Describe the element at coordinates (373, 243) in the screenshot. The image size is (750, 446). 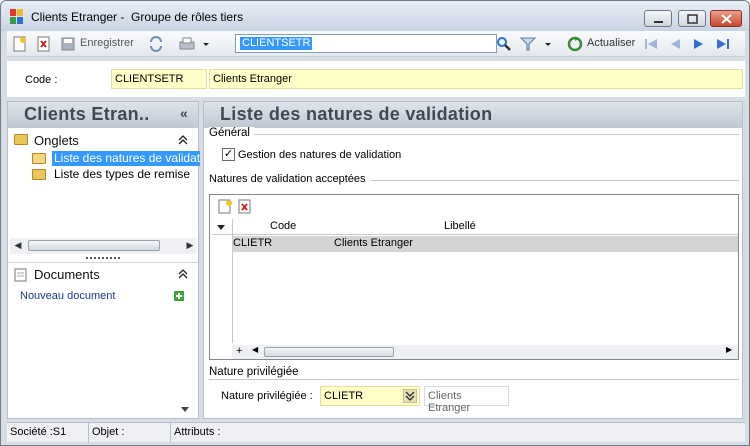
I see `row-label: Clients Etranger` at that location.